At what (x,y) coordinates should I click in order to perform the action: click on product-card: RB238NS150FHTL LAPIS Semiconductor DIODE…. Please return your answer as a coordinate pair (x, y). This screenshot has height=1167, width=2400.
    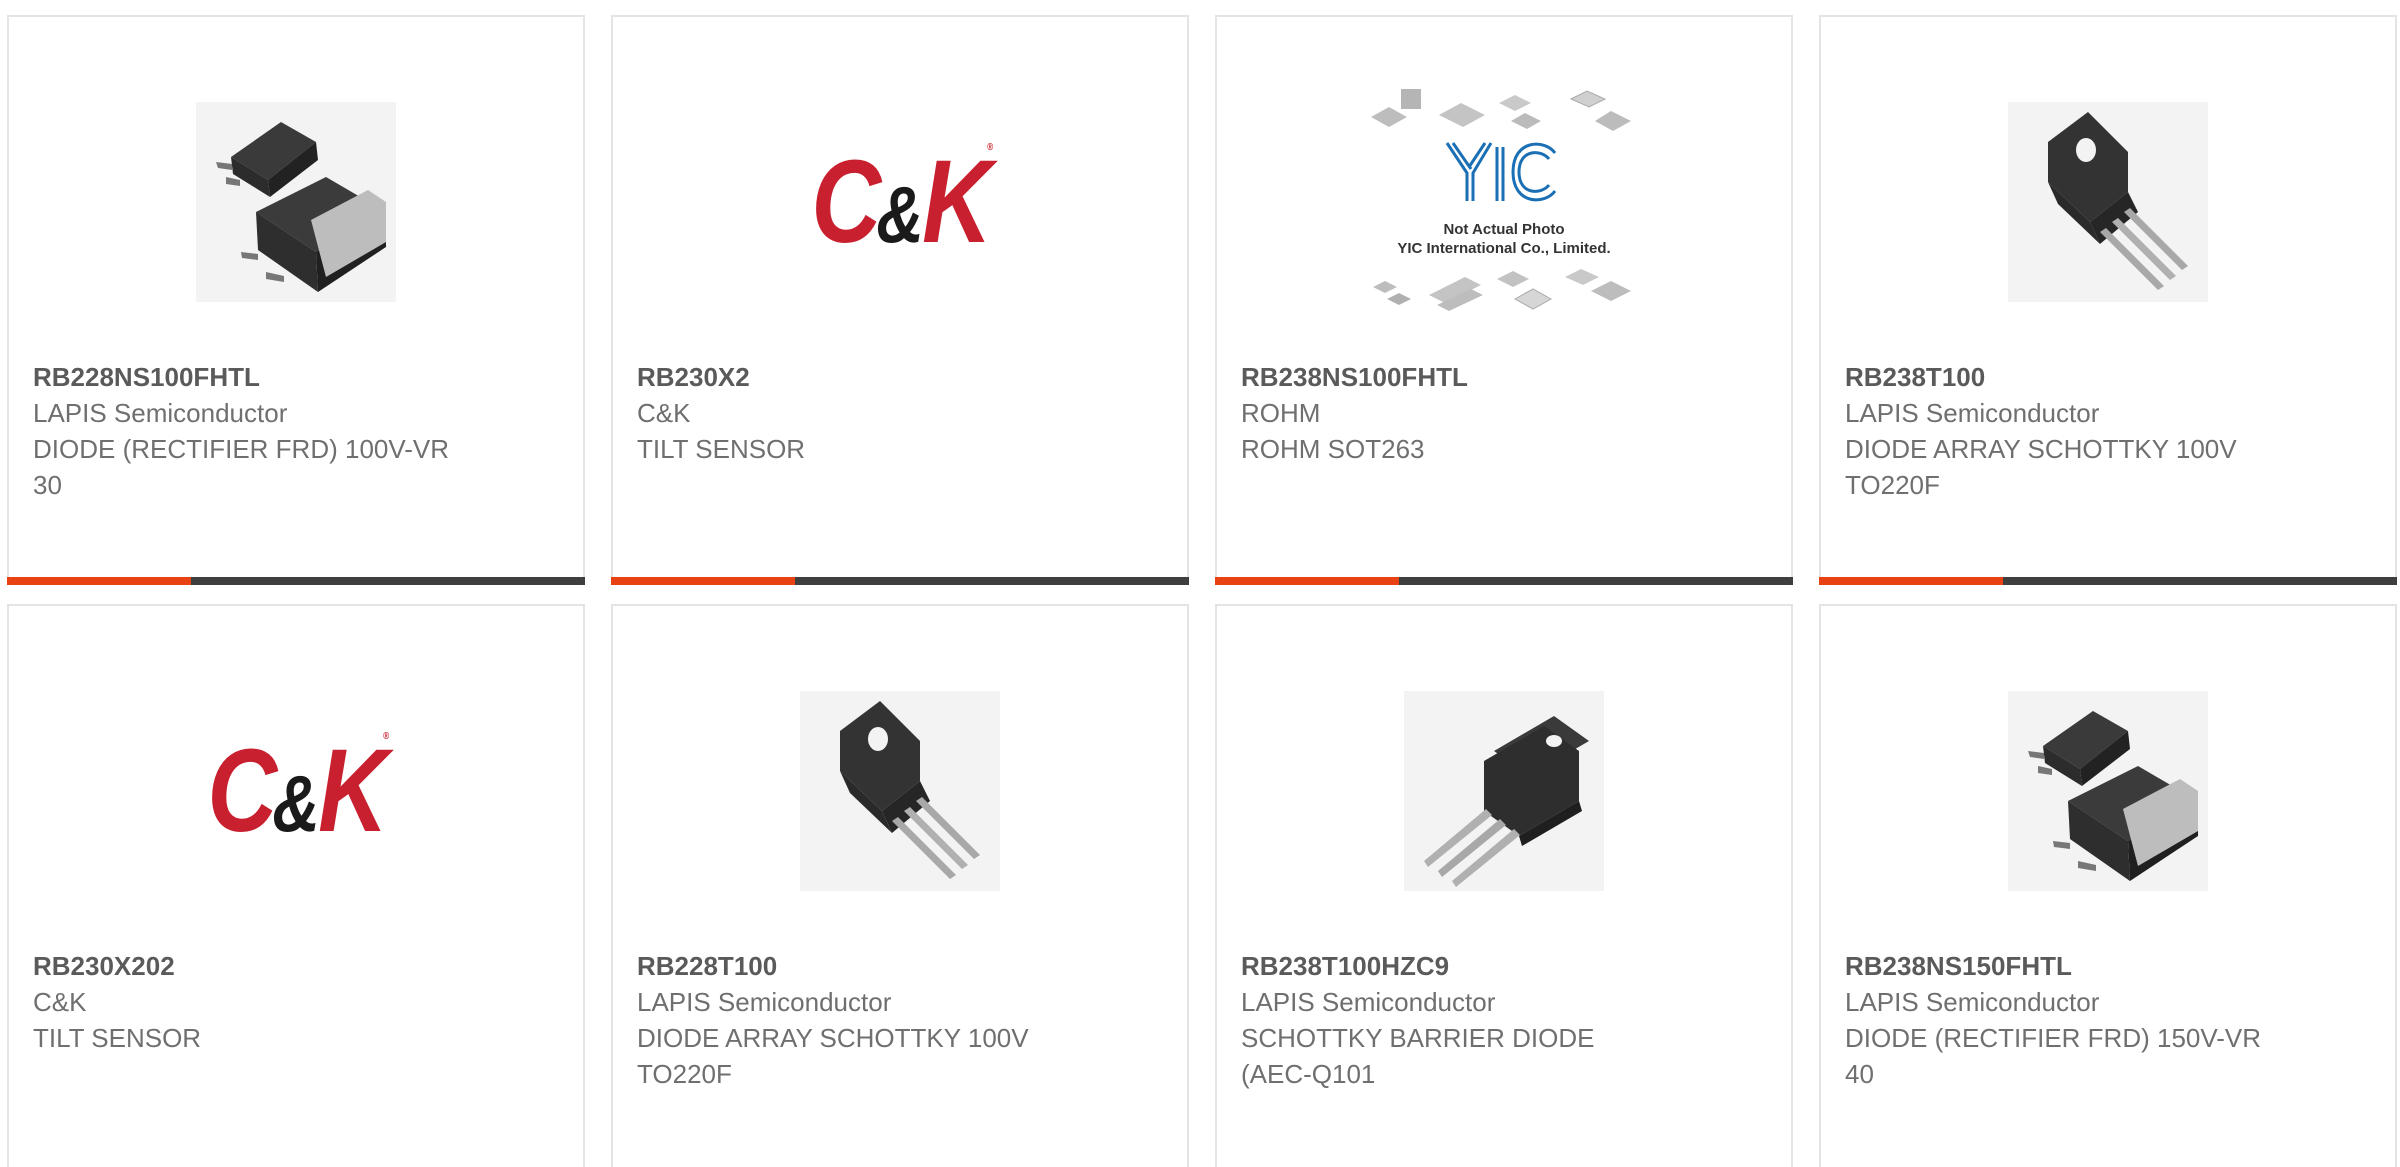
    Looking at the image, I should click on (2108, 885).